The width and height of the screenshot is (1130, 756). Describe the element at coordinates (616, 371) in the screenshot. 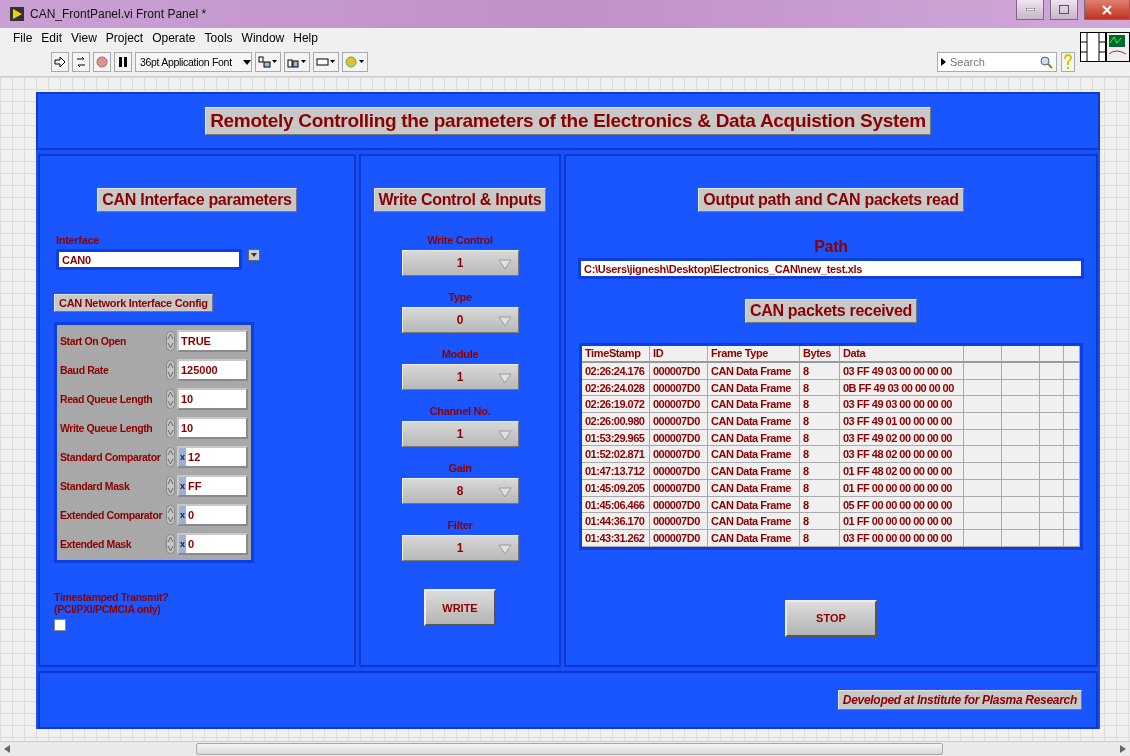

I see `table-cell: 02:26:24.176` at that location.